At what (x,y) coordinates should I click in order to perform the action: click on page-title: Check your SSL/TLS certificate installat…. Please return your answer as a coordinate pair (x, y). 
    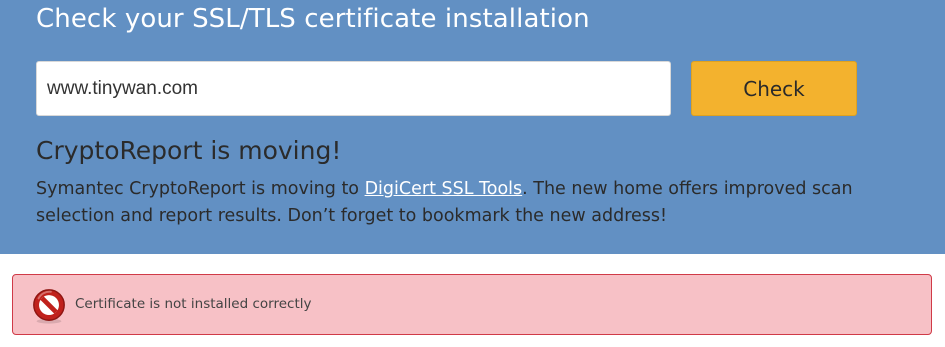
    Looking at the image, I should click on (313, 19).